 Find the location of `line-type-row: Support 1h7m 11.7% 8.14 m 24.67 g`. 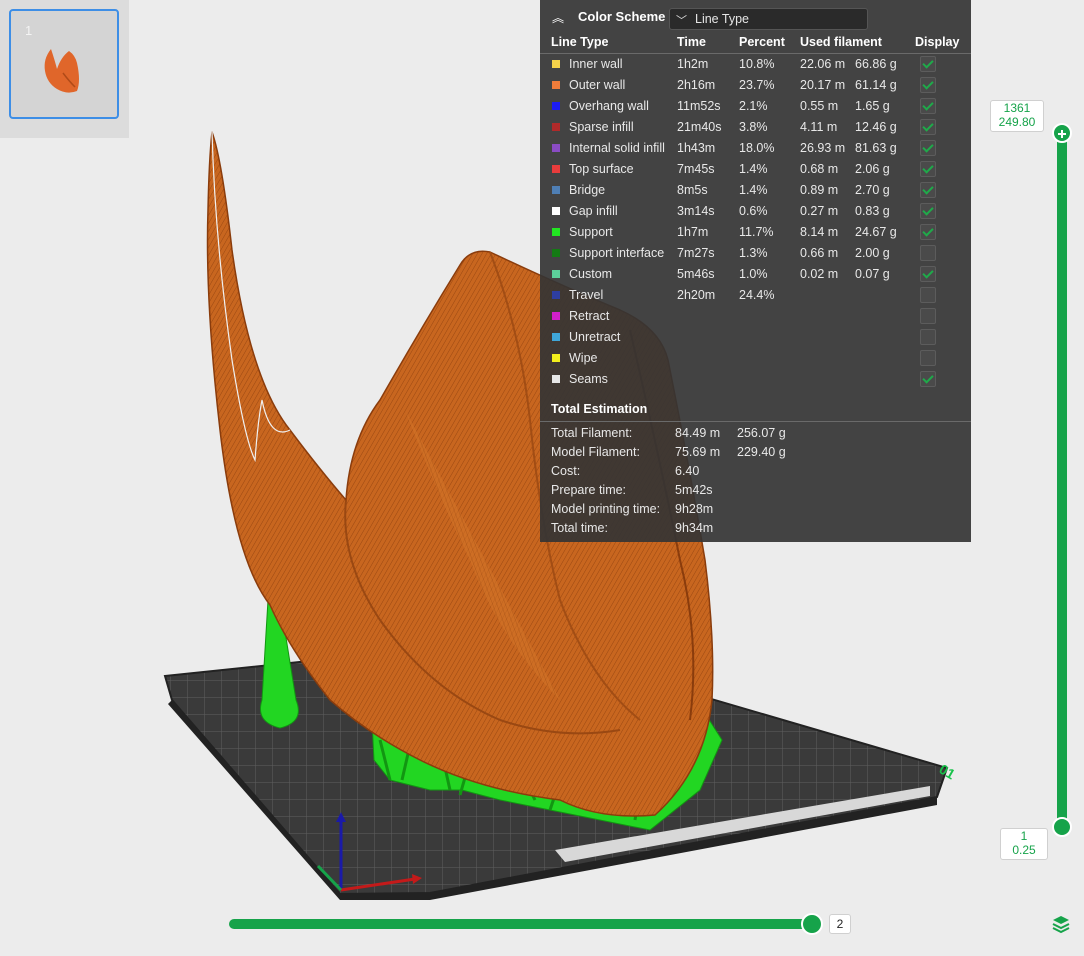

line-type-row: Support 1h7m 11.7% 8.14 m 24.67 g is located at coordinates (755, 232).